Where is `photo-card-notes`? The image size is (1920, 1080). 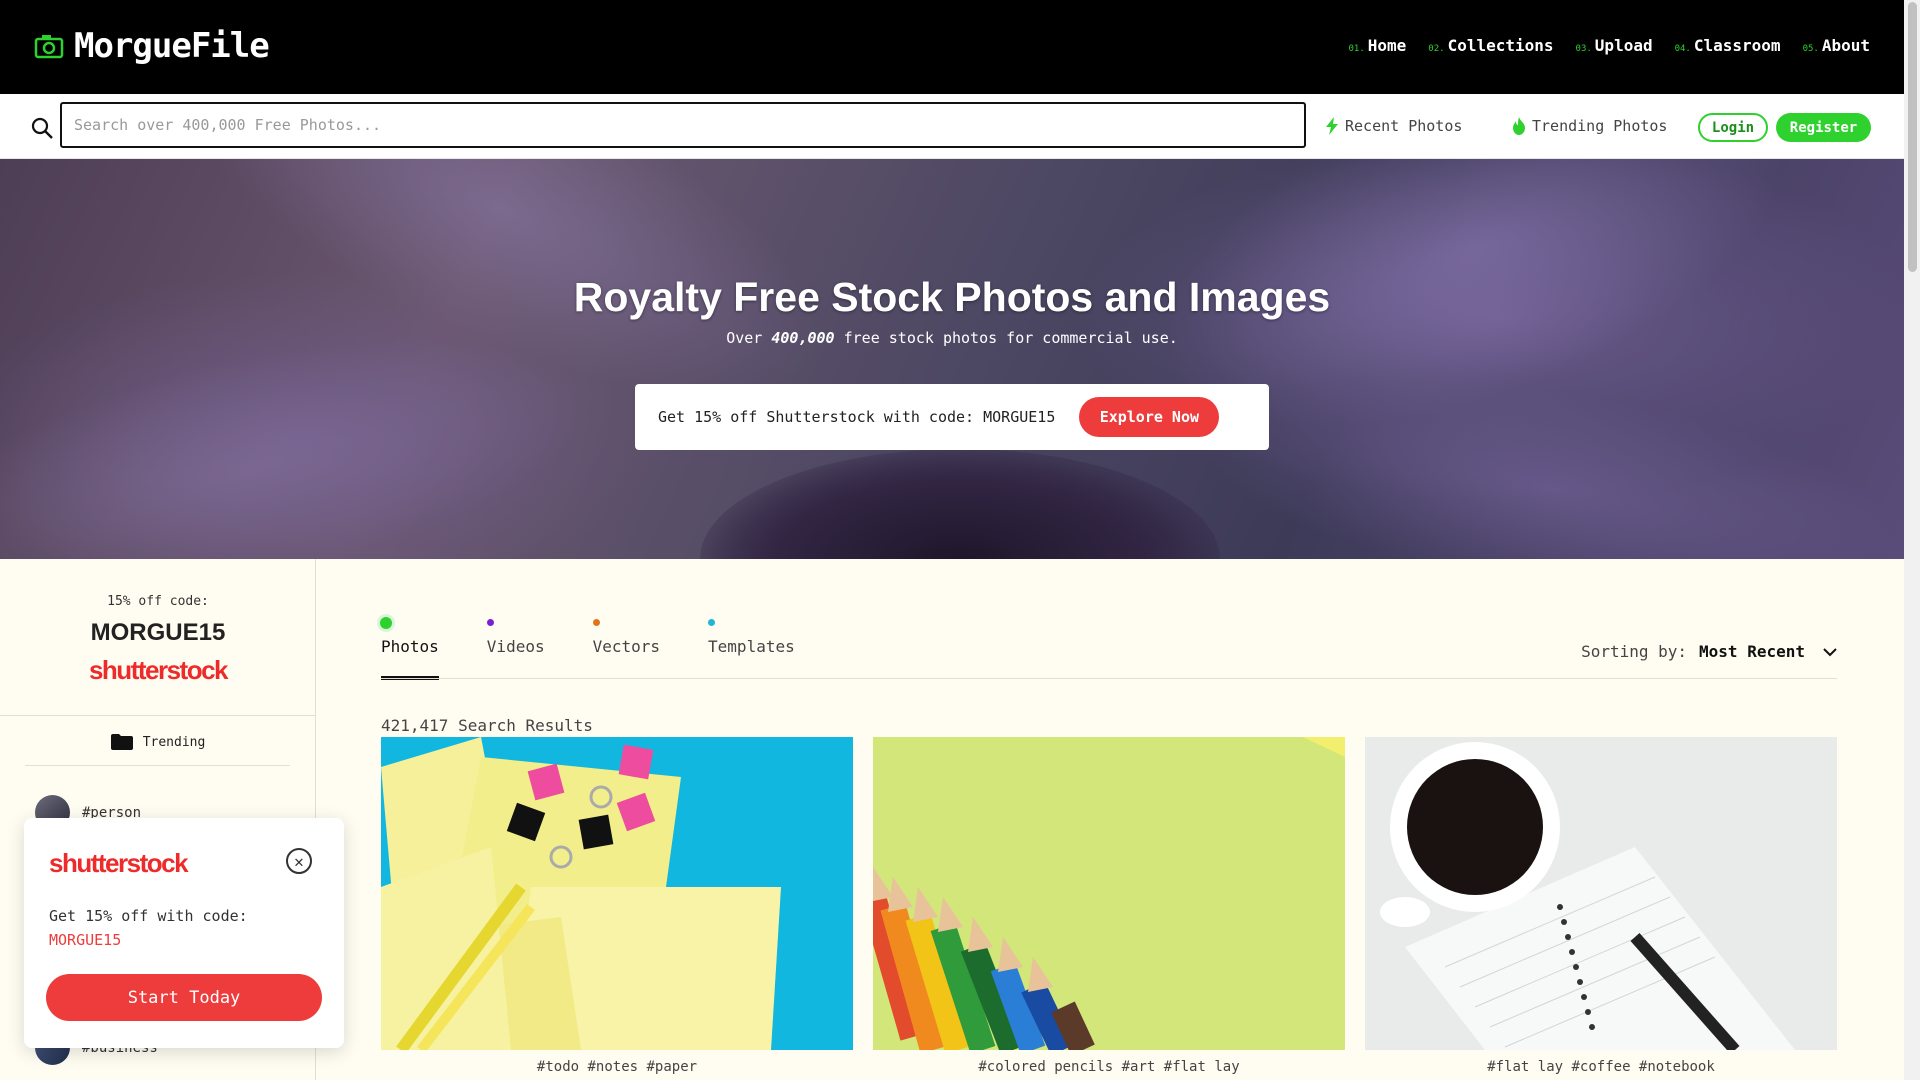
photo-card-notes is located at coordinates (617, 893).